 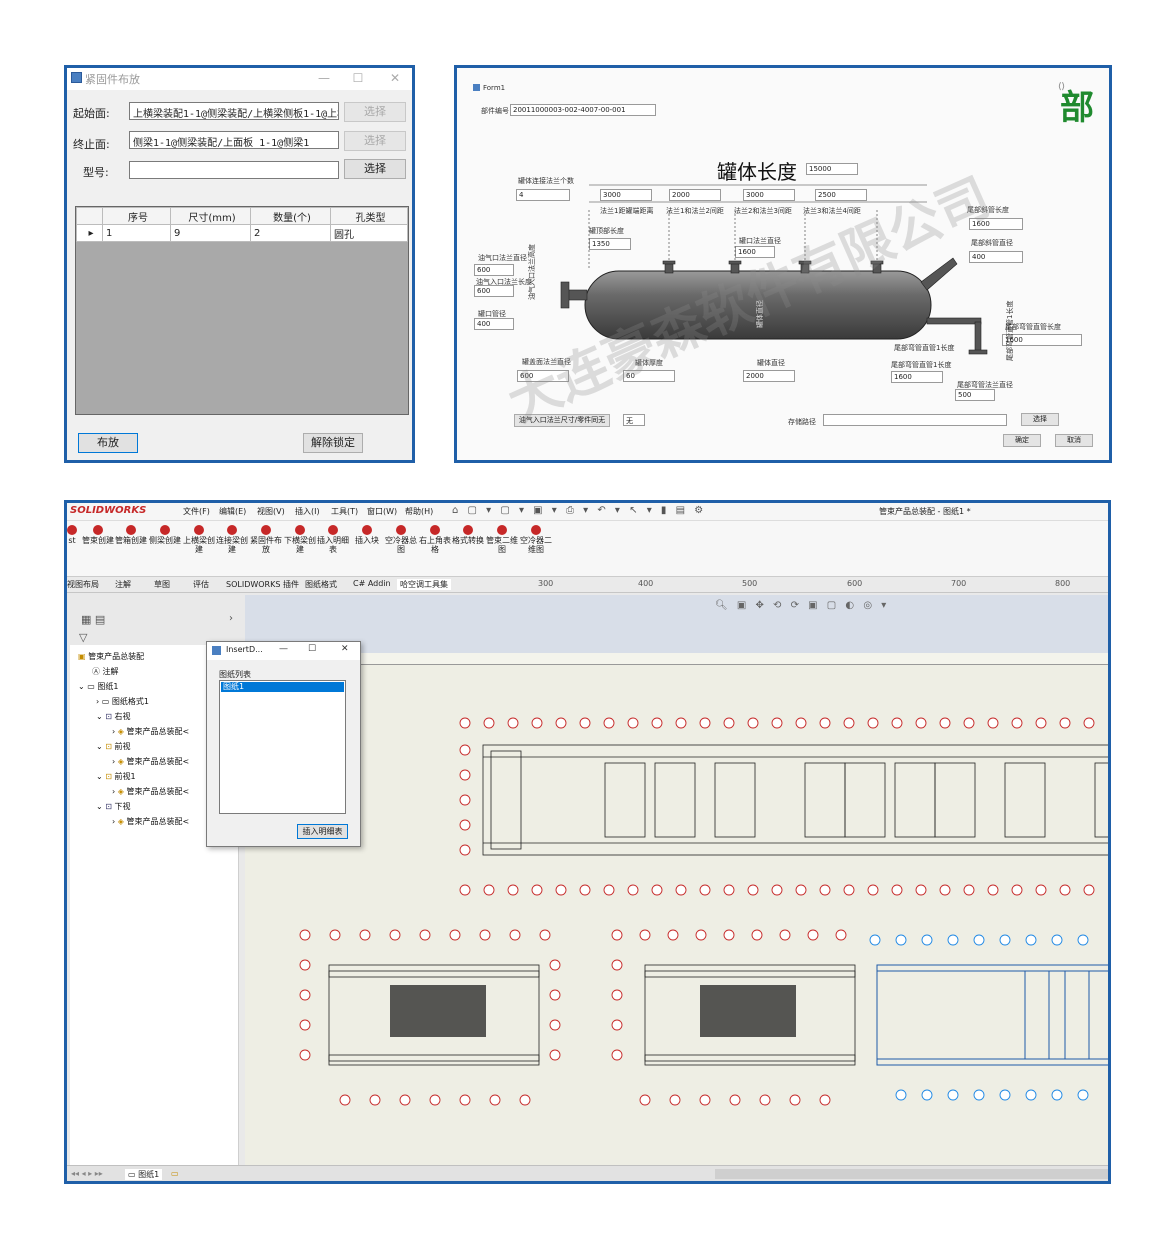 I want to click on model-field, so click(x=234, y=170).